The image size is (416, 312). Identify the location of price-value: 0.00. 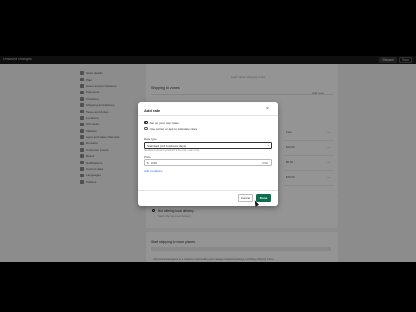
(154, 163).